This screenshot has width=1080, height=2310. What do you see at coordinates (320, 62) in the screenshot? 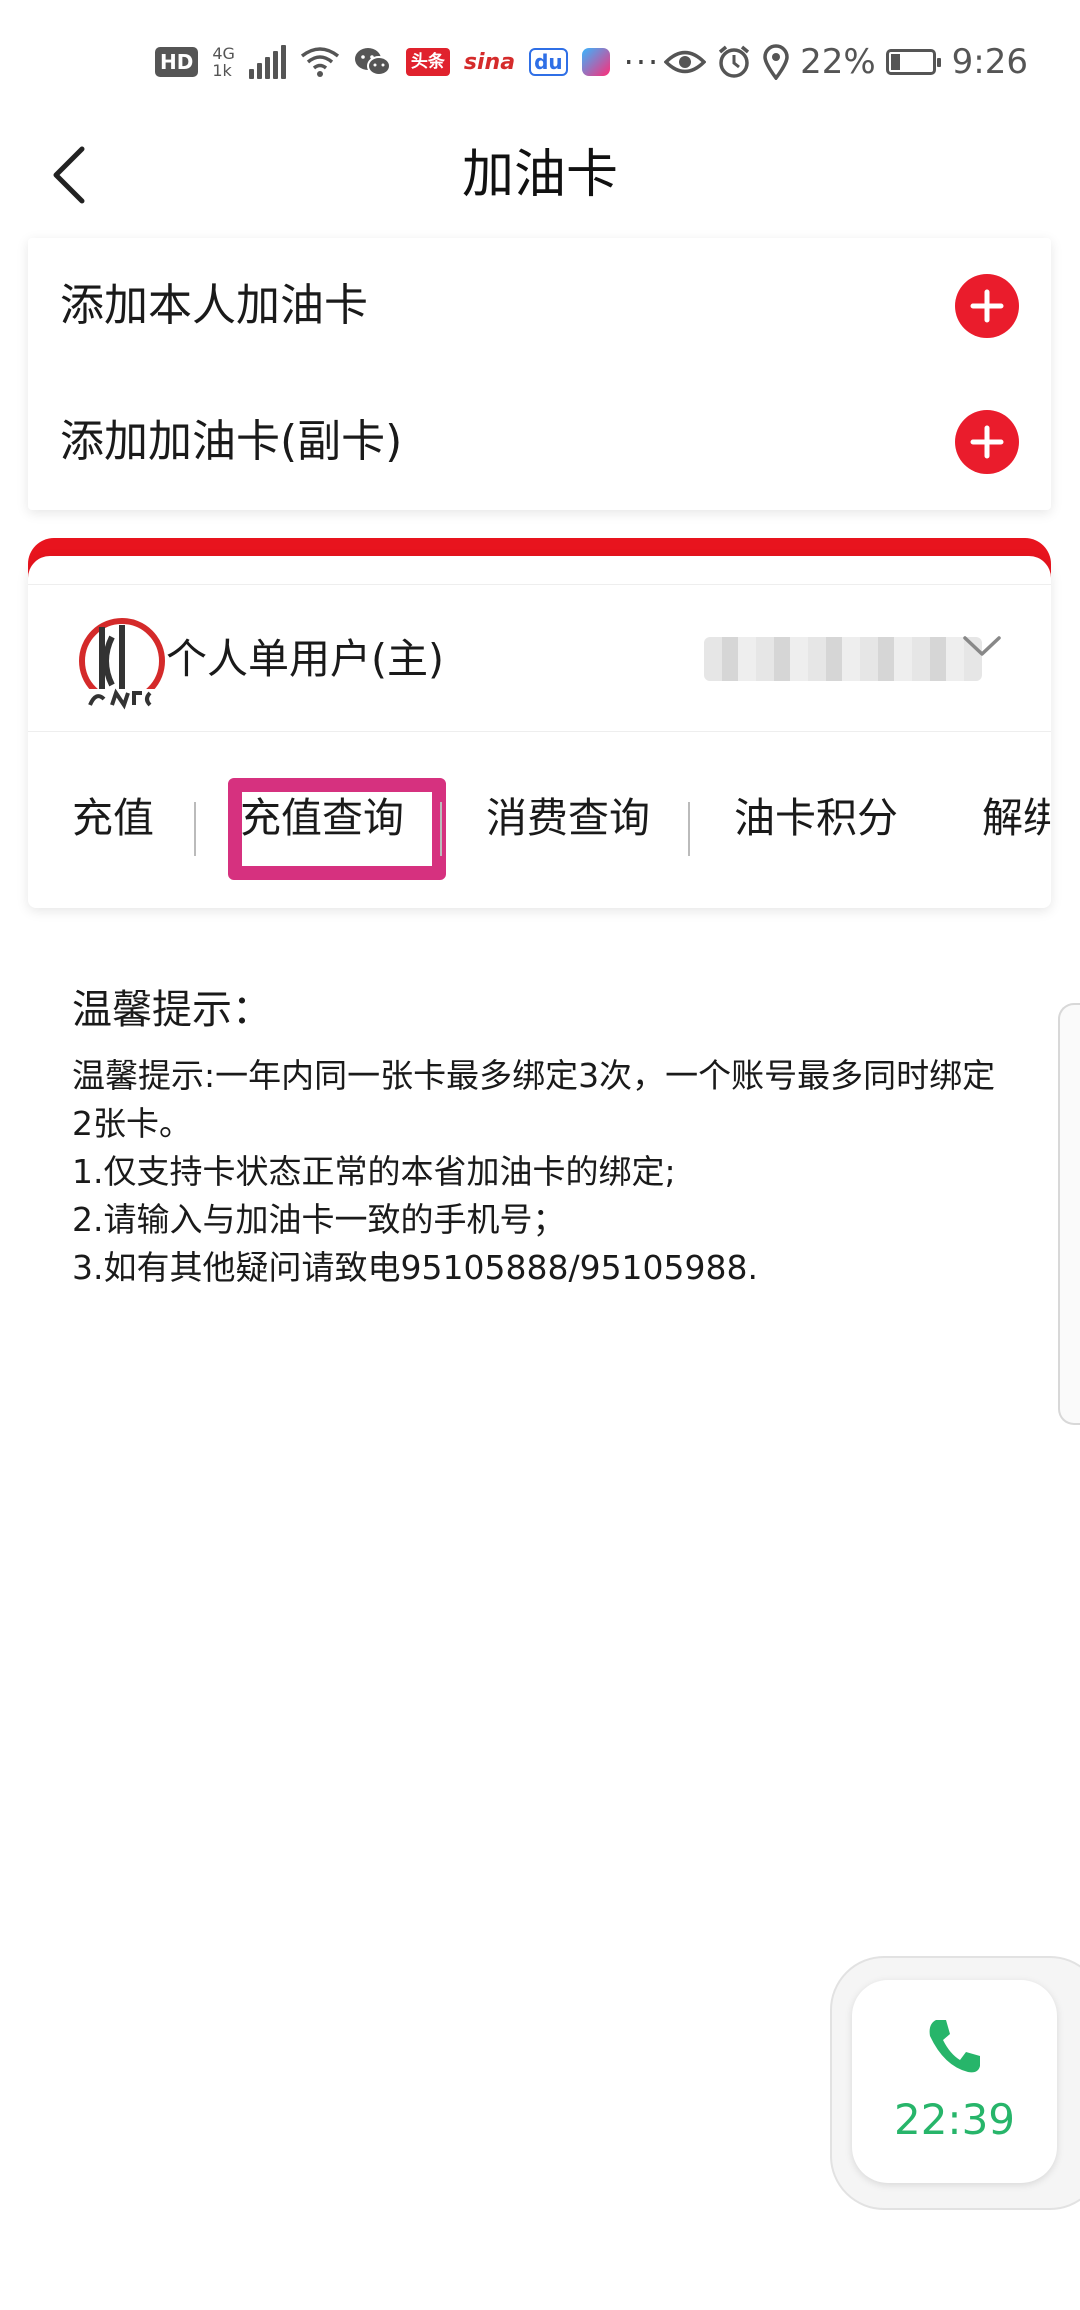
I see `wifi-icon` at bounding box center [320, 62].